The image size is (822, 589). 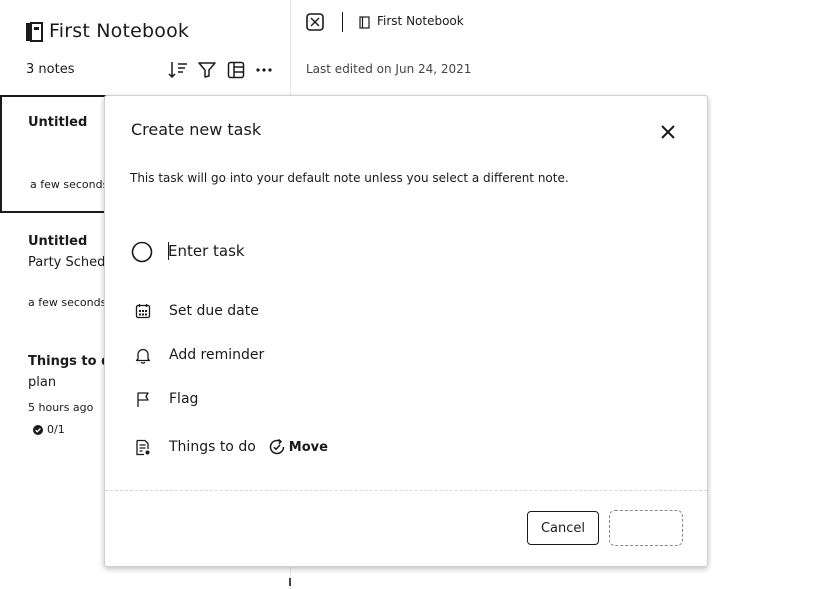 What do you see at coordinates (646, 528) in the screenshot?
I see `save-button` at bounding box center [646, 528].